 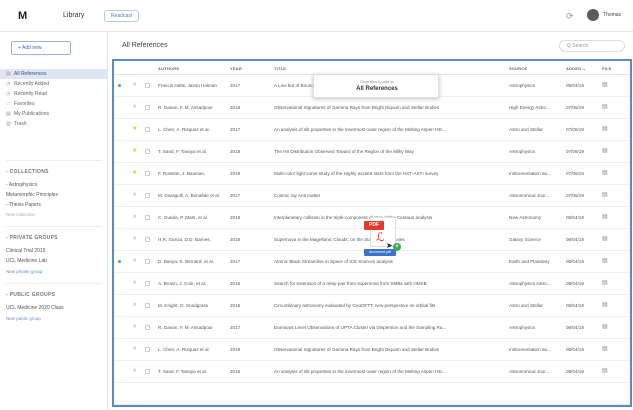 I want to click on column-file: FILE, so click(x=606, y=68).